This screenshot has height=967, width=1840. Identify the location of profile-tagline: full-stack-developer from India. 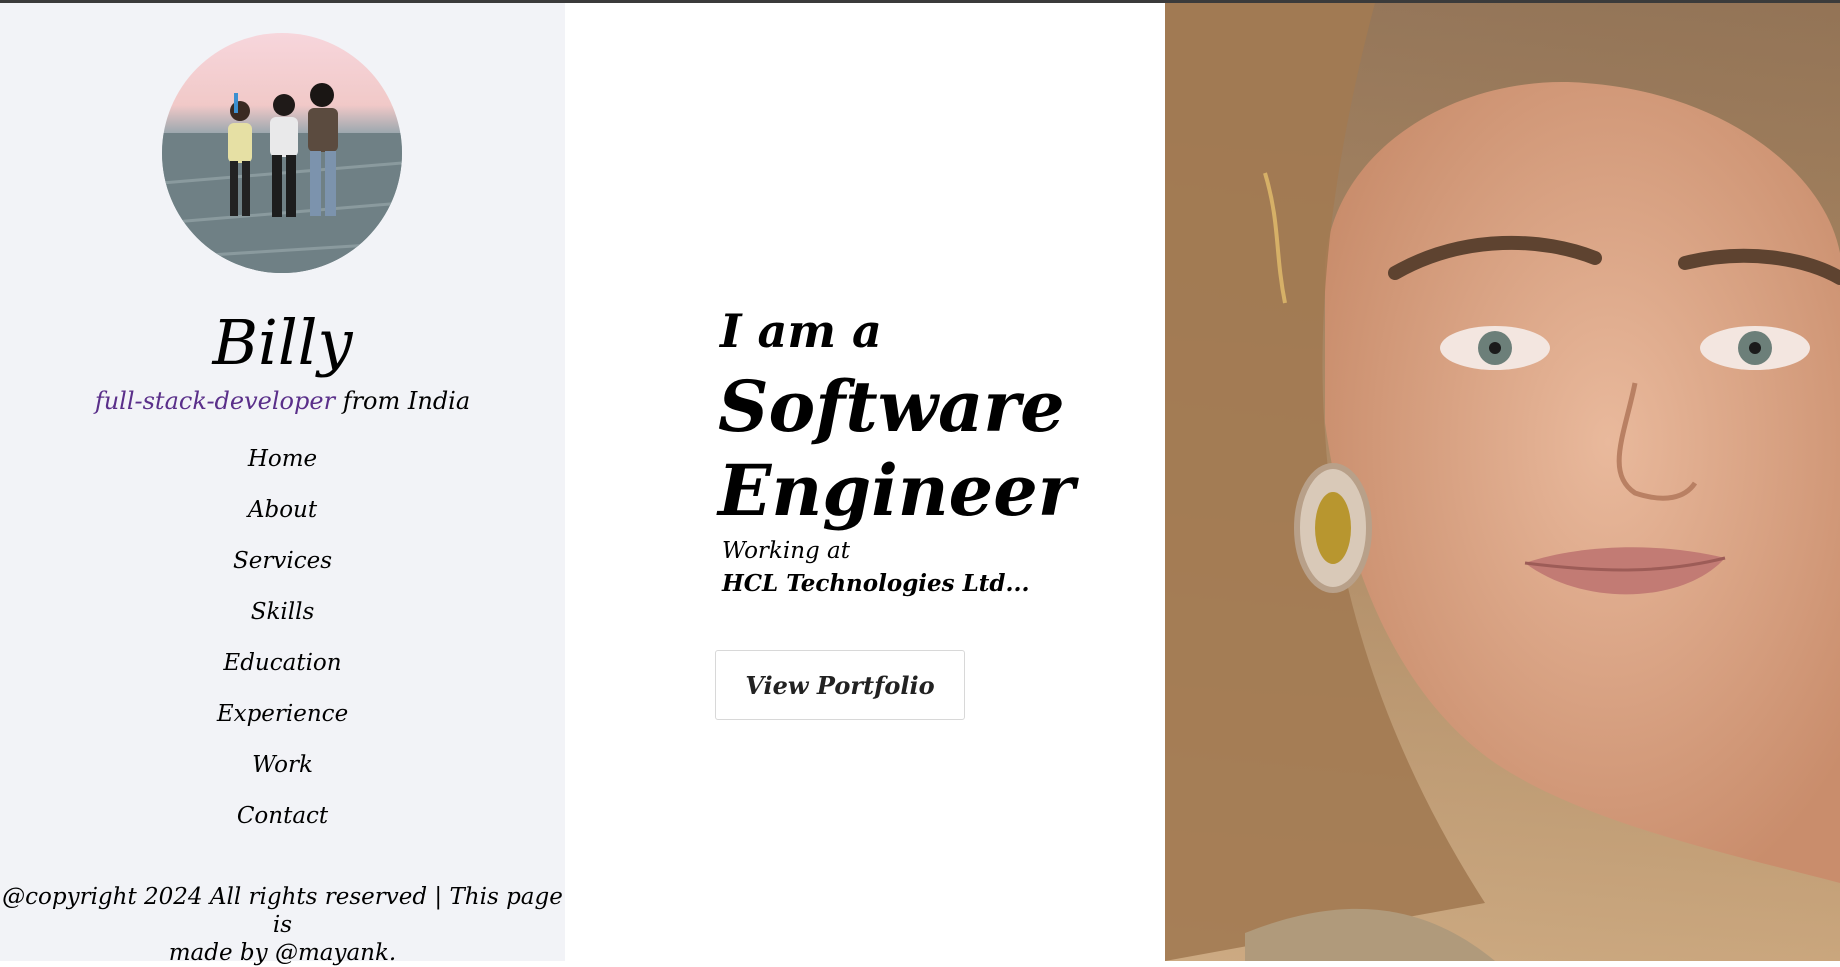
(282, 401).